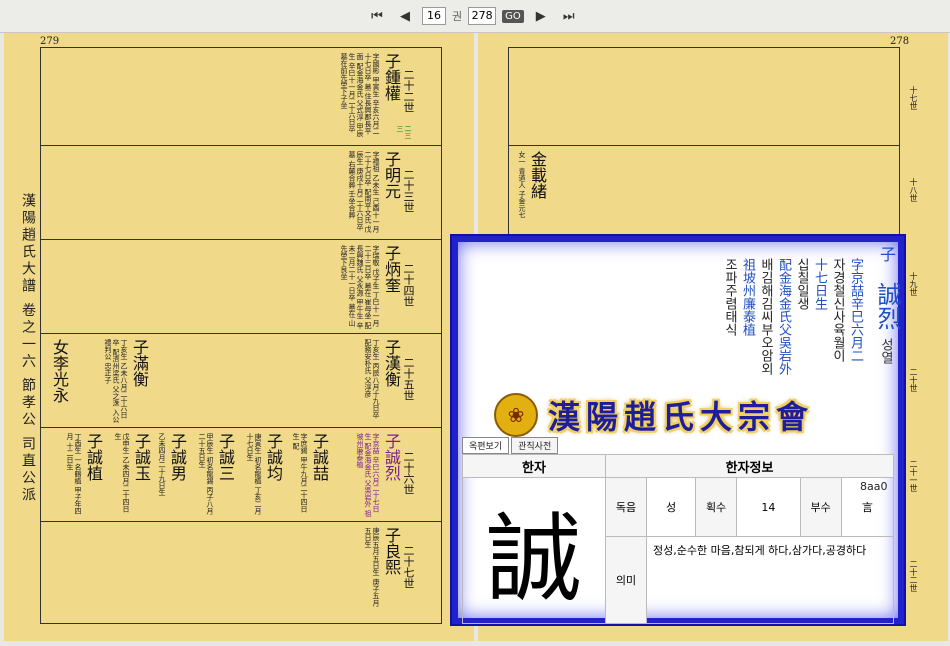 This screenshot has height=646, width=950. Describe the element at coordinates (626, 507) in the screenshot. I see `sound-label: 독음` at that location.